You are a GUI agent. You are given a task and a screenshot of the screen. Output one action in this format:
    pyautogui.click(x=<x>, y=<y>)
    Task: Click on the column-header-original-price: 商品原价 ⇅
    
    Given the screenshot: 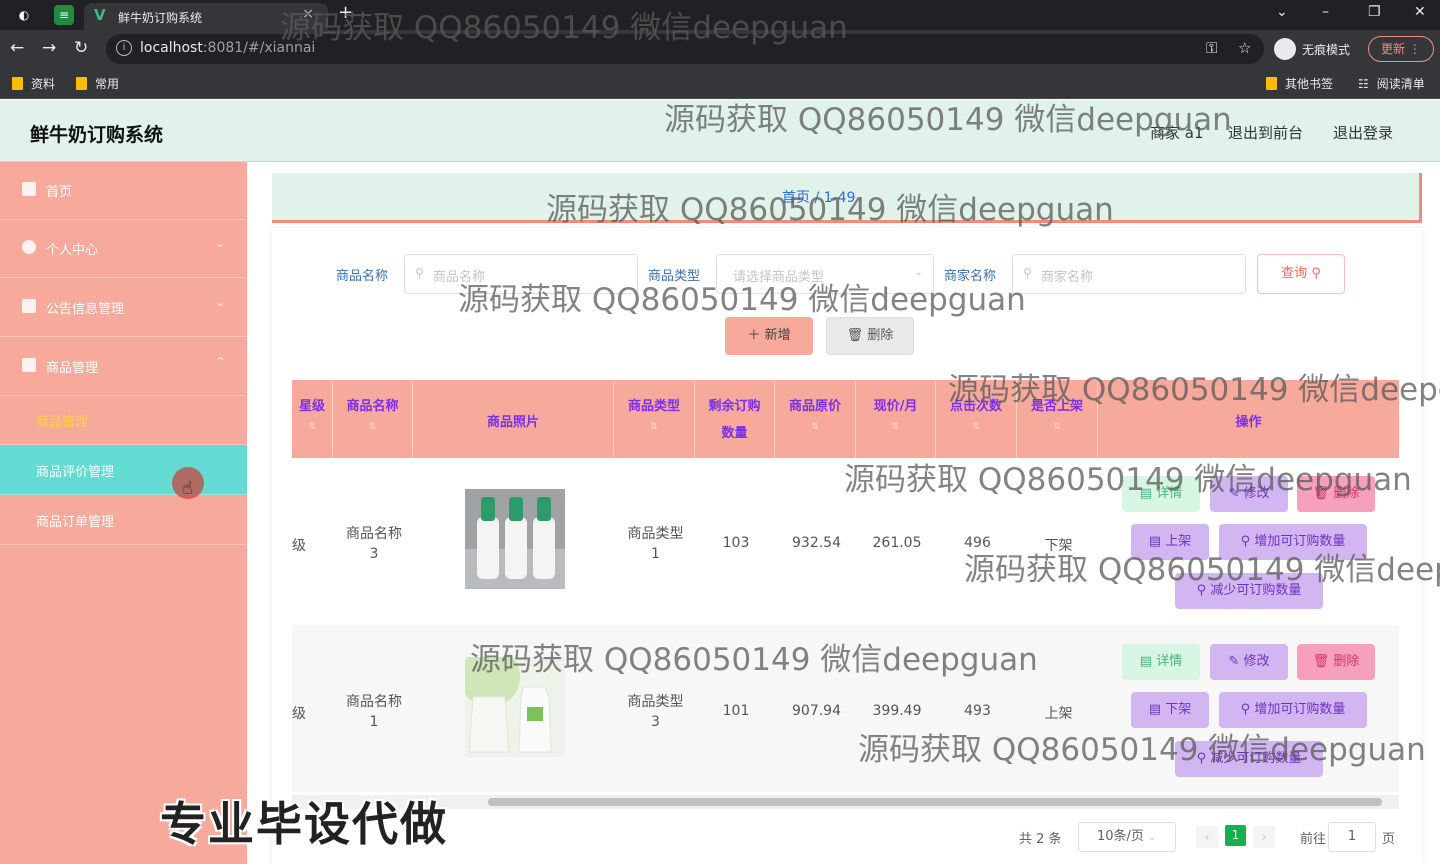 What is the action you would take?
    pyautogui.click(x=815, y=419)
    